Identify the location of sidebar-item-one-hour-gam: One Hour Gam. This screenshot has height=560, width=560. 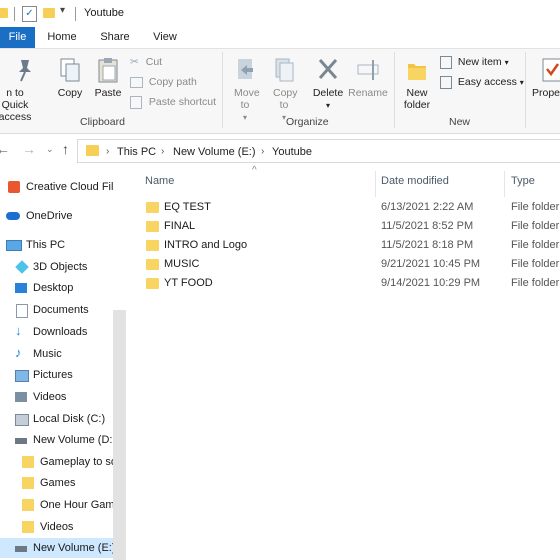
(57, 505).